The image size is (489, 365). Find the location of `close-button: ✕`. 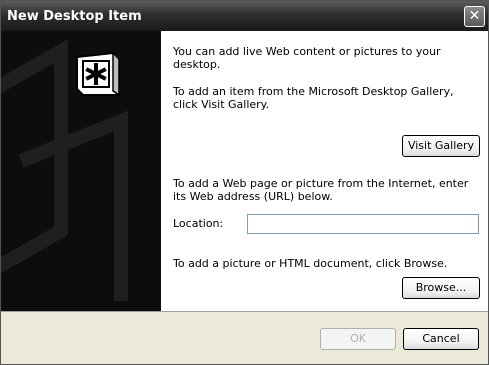

close-button: ✕ is located at coordinates (474, 16).